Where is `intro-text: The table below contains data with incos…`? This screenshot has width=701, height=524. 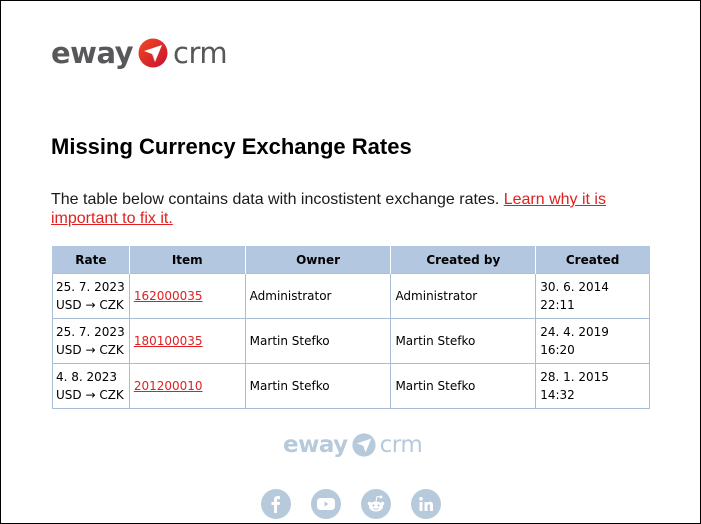 intro-text: The table below contains data with incos… is located at coordinates (277, 199).